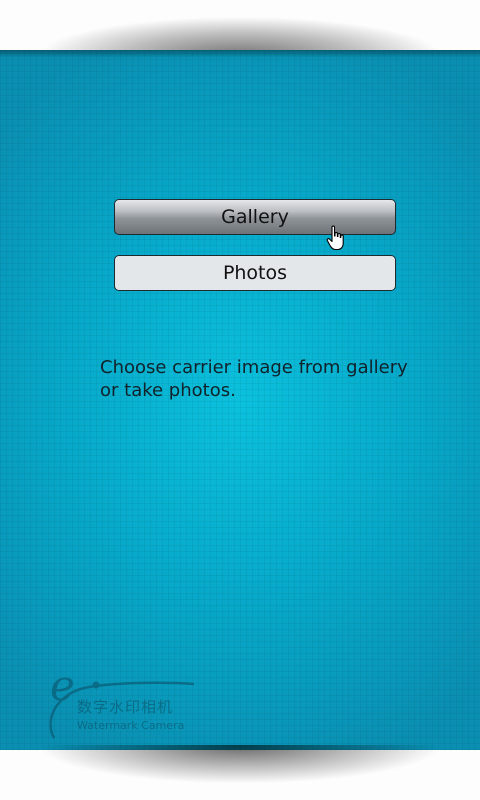 This screenshot has height=800, width=480. Describe the element at coordinates (255, 217) in the screenshot. I see `gallery-button: Gallery` at that location.